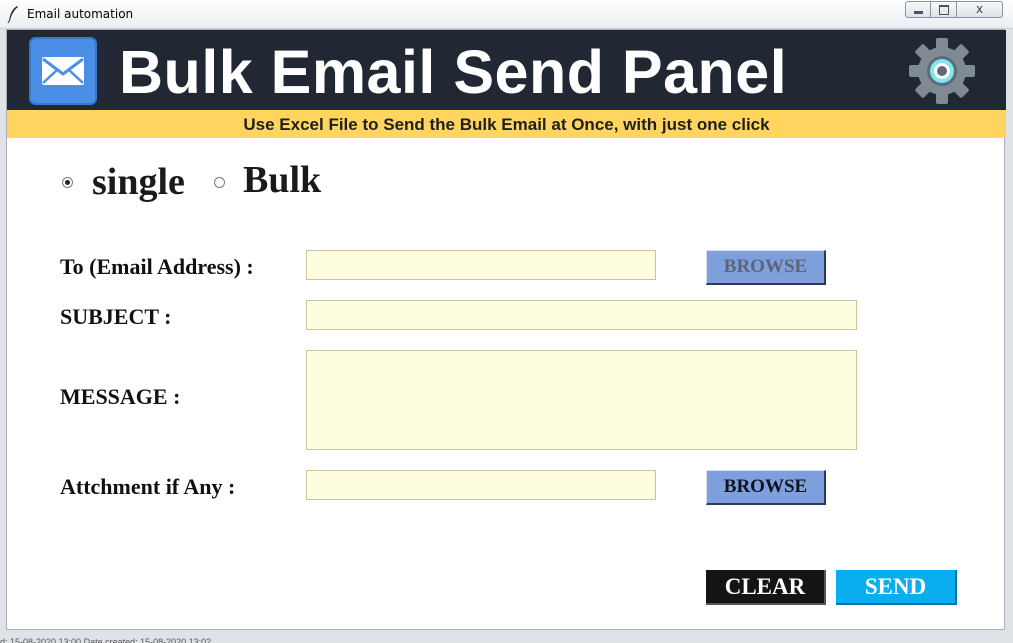 The height and width of the screenshot is (643, 1013). Describe the element at coordinates (67, 182) in the screenshot. I see `radio-single` at that location.